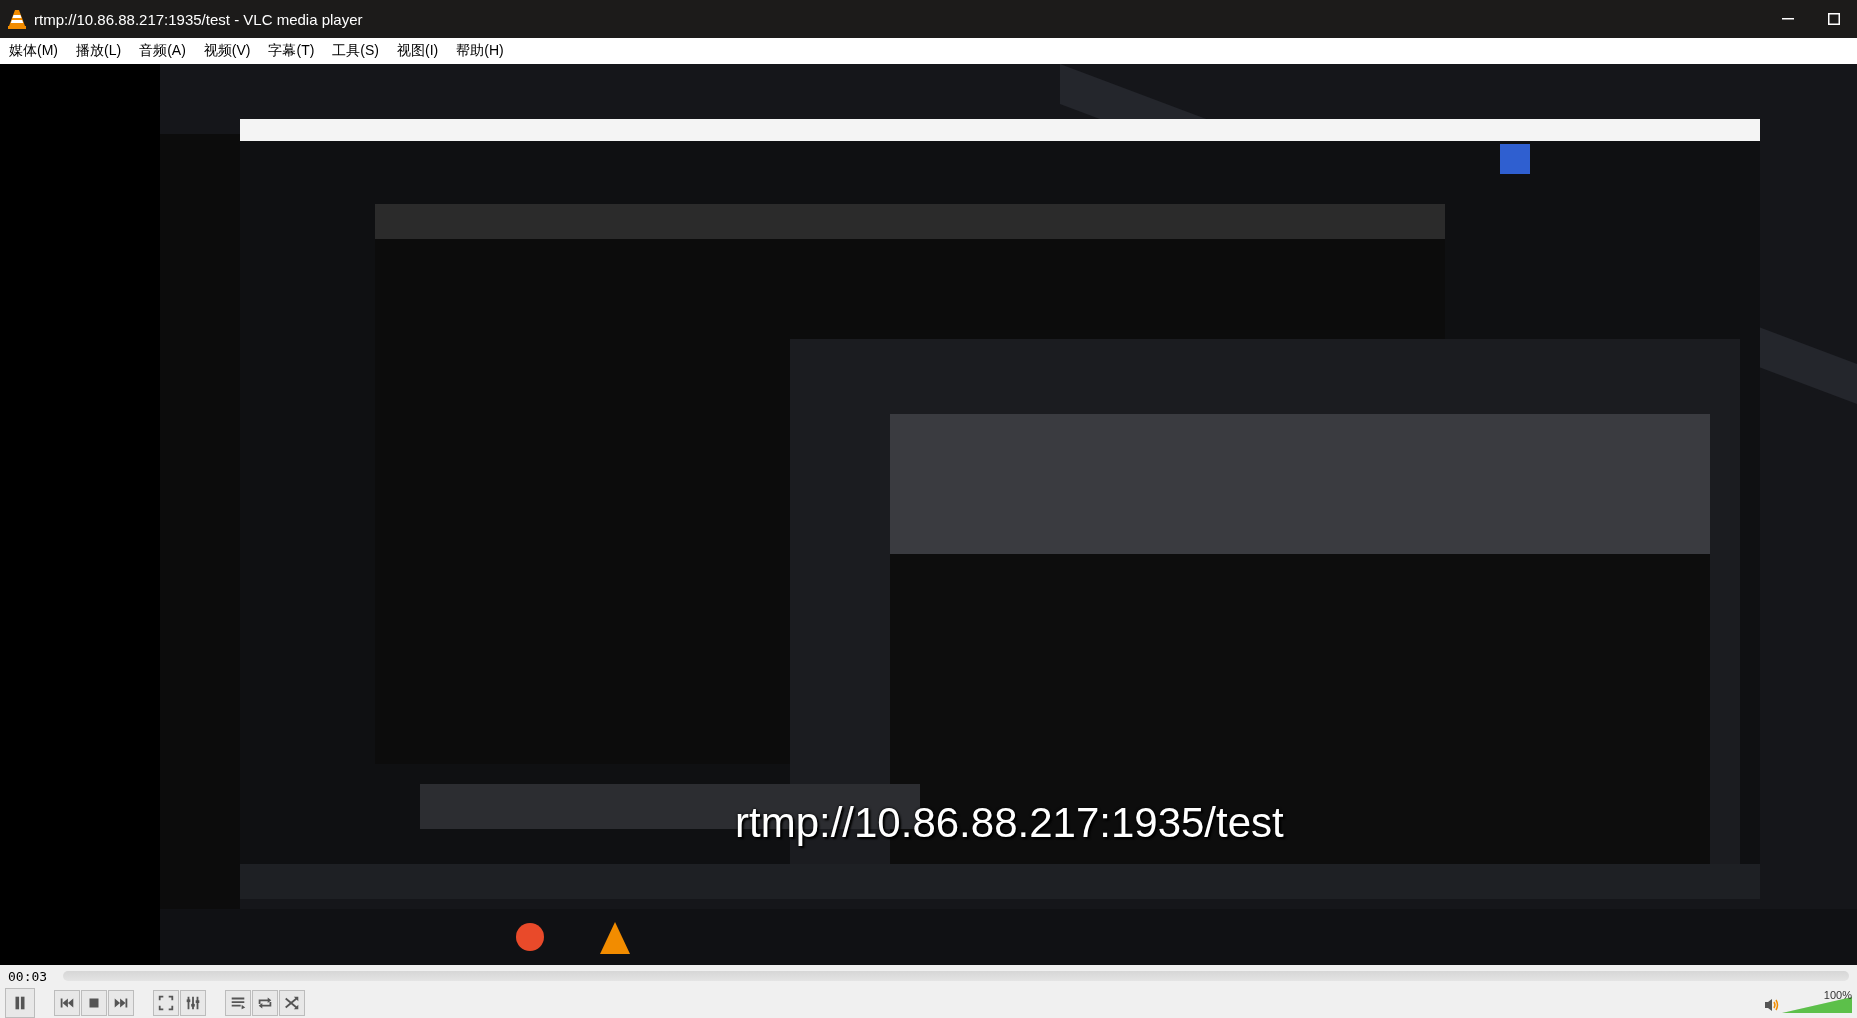 The height and width of the screenshot is (1018, 1857). I want to click on fullscreen-icon, so click(166, 1002).